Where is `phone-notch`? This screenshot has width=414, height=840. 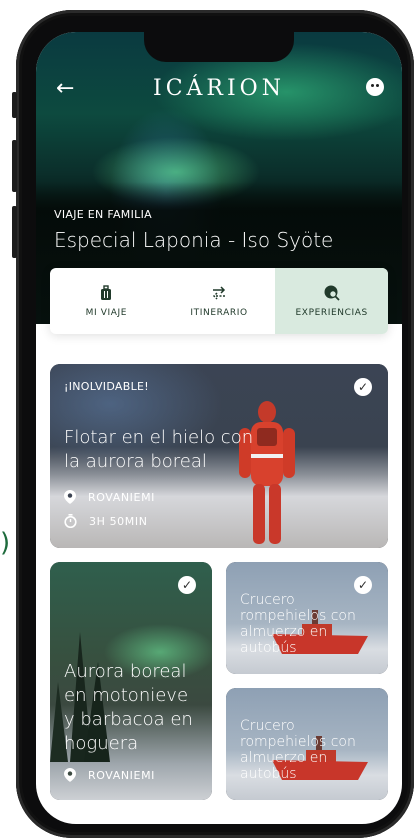
phone-notch is located at coordinates (219, 47).